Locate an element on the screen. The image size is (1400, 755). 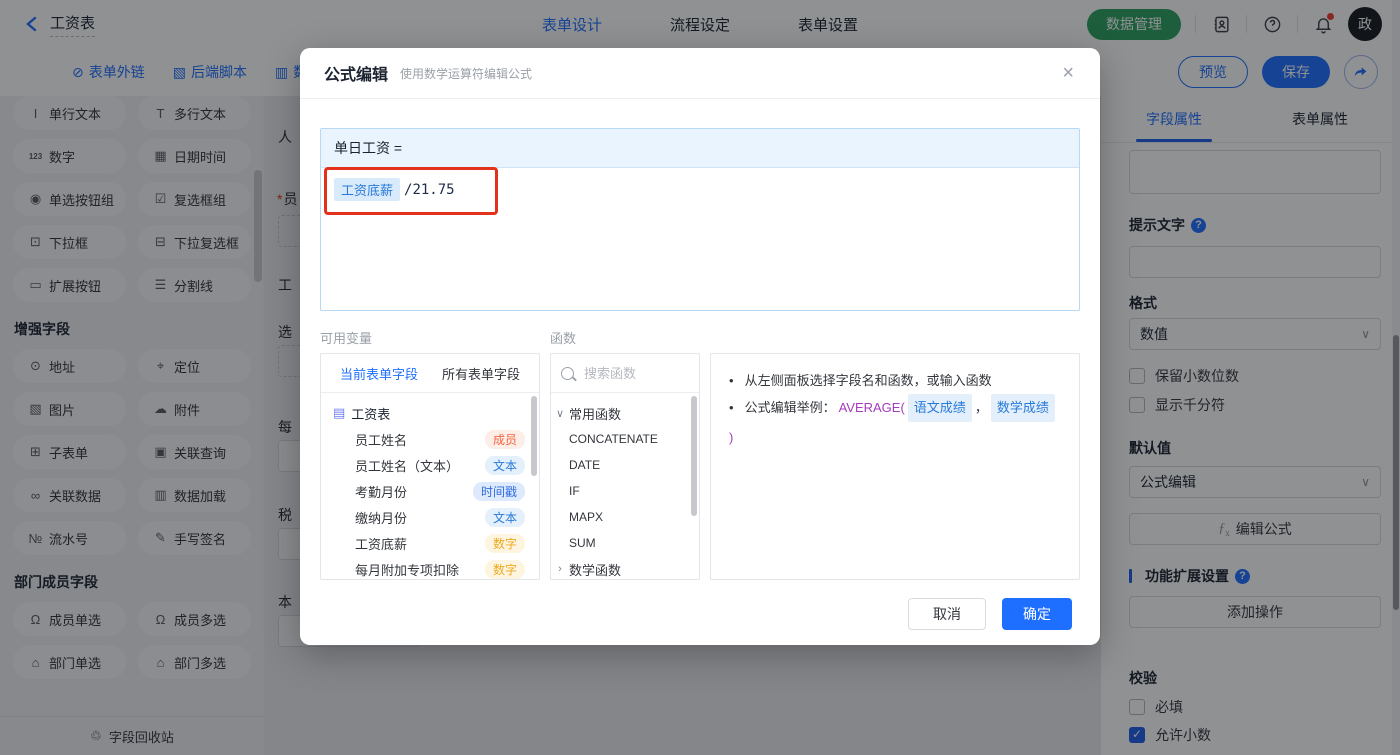
tip-line-1: • 从左侧面板选择字段名和函数，或输入函数 is located at coordinates (895, 381).